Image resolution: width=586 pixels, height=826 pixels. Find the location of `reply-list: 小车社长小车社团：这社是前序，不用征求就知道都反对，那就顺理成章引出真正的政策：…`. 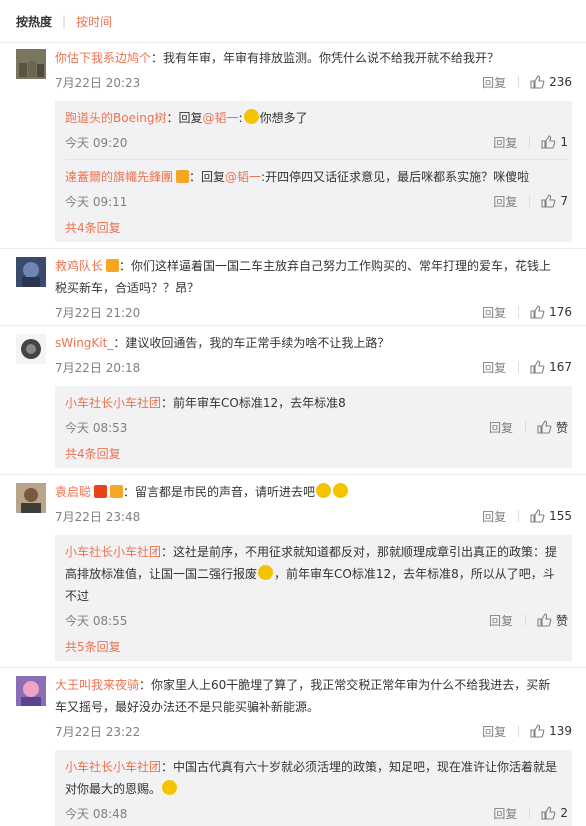

reply-list: 小车社长小车社团：这社是前序，不用征求就知道都反对，那就顺理成章引出真正的政策：… is located at coordinates (313, 598).